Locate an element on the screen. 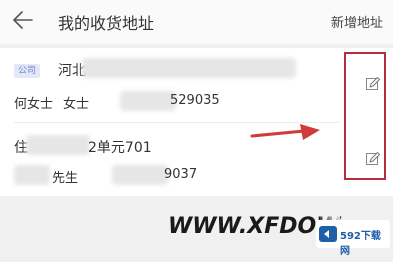  back-arrow-icon is located at coordinates (22, 20).